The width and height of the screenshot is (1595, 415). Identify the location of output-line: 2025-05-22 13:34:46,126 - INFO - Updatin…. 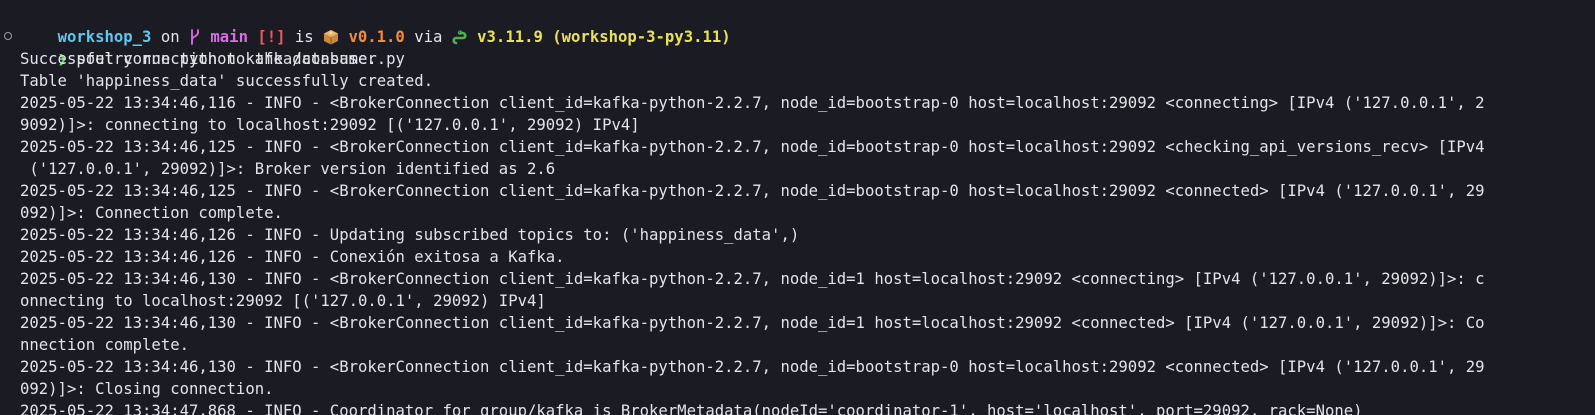
(410, 235).